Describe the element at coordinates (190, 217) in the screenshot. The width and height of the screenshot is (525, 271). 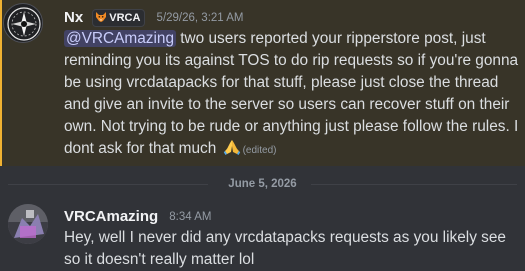
I see `message-timestamp: 8:34 AM` at that location.